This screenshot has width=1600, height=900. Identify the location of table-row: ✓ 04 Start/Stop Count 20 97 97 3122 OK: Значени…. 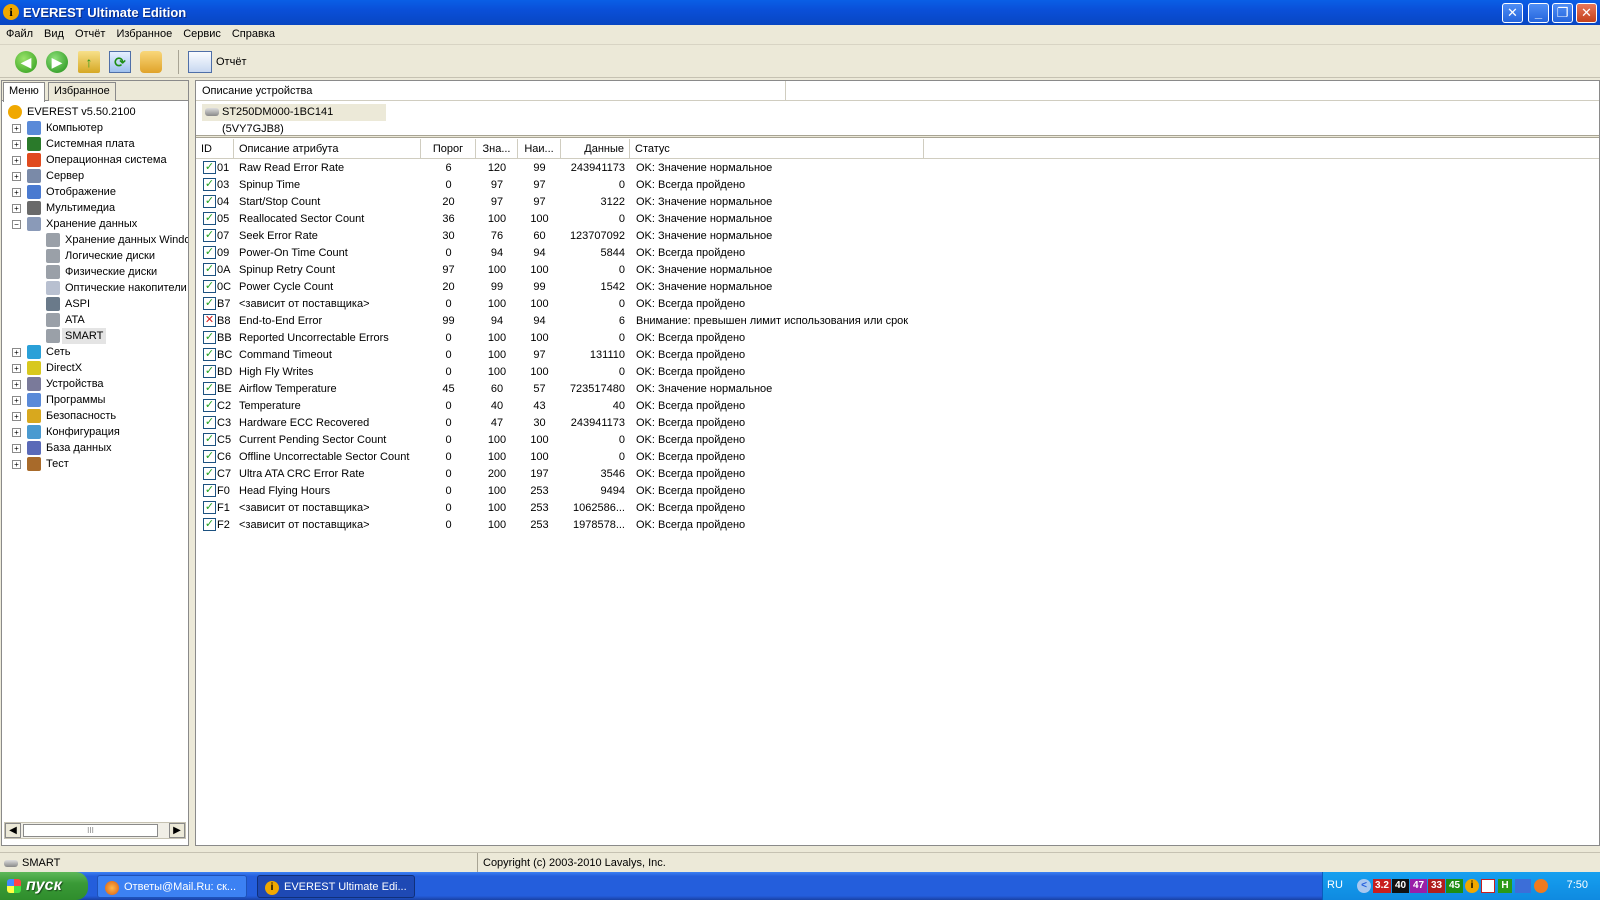
(897, 202).